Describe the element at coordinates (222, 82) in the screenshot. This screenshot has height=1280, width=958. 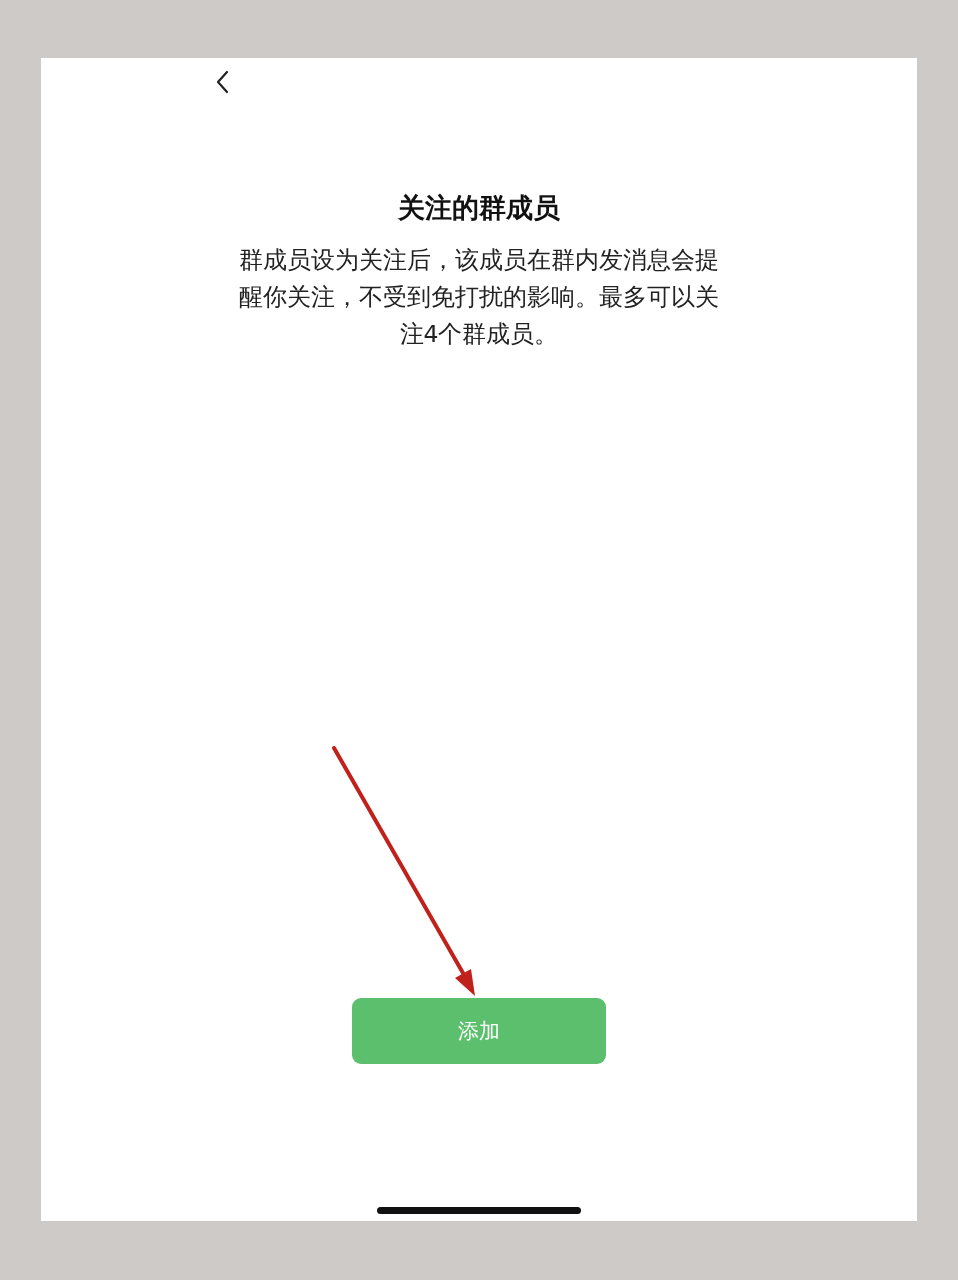
I see `back-icon` at that location.